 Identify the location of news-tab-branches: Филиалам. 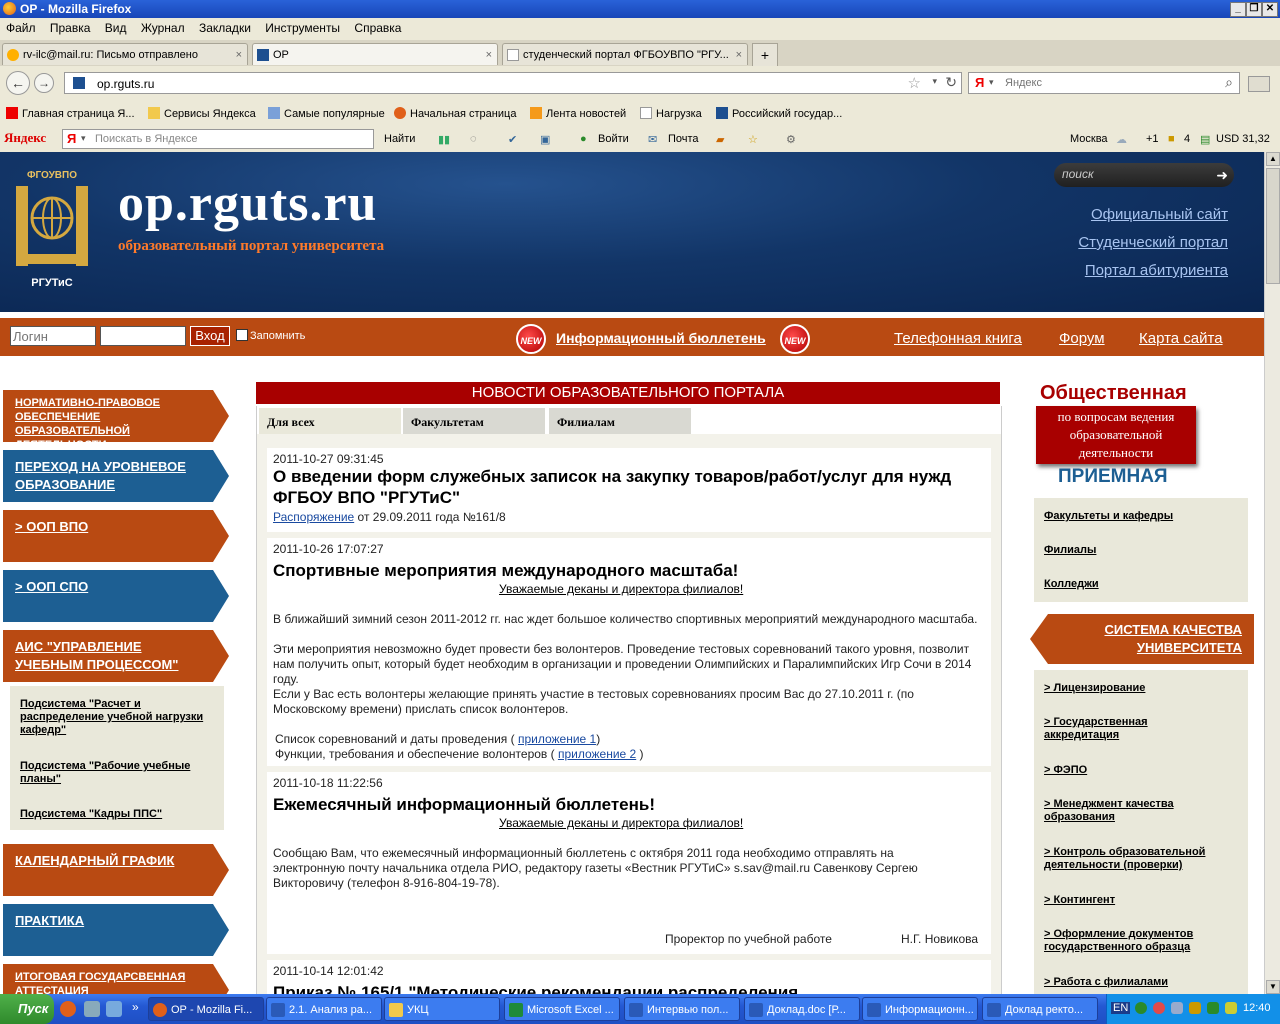
(620, 421).